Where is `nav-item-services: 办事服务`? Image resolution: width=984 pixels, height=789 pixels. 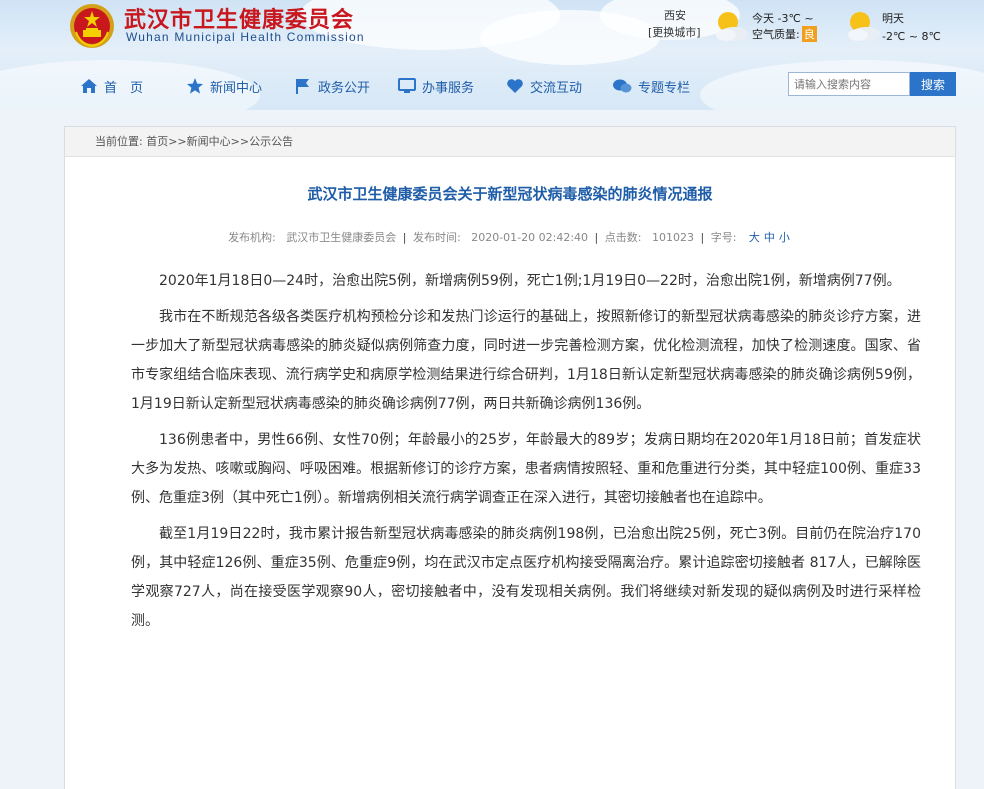
nav-item-services: 办事服务 is located at coordinates (436, 86).